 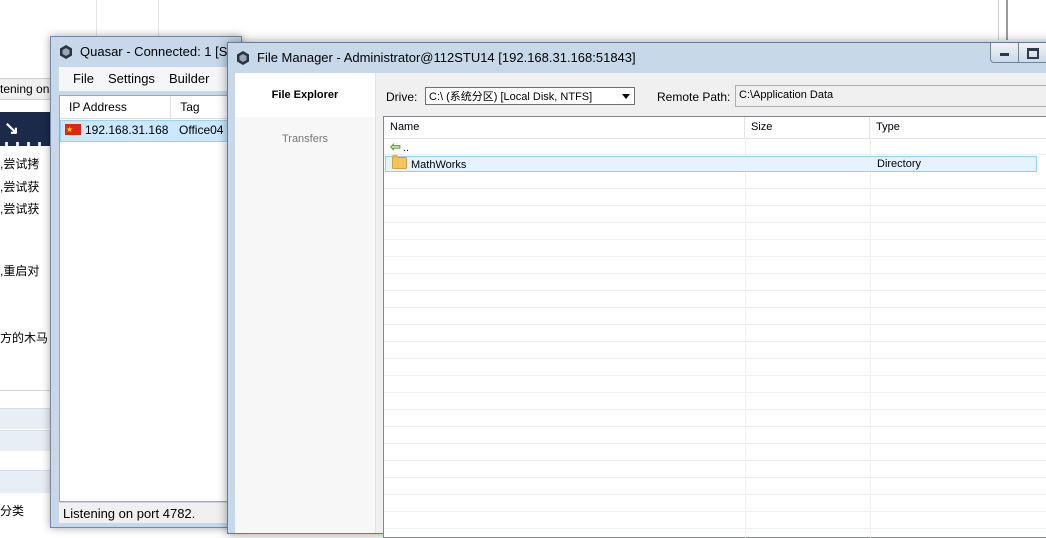 What do you see at coordinates (24, 338) in the screenshot?
I see `background-text: 方的木马` at bounding box center [24, 338].